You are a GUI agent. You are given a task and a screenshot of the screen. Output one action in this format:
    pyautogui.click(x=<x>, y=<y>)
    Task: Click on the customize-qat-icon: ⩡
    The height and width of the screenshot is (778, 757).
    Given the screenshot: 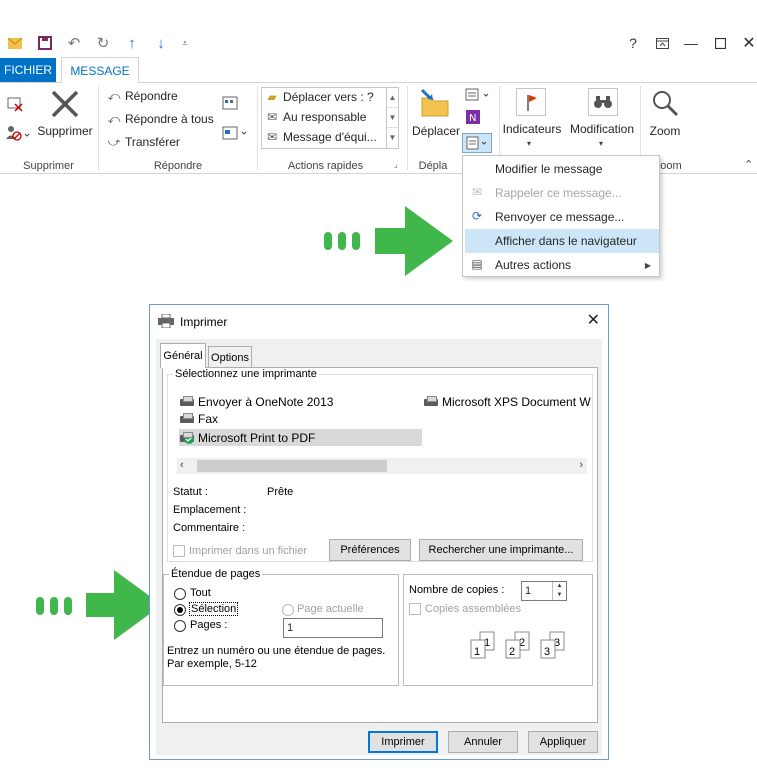 What is the action you would take?
    pyautogui.click(x=185, y=43)
    